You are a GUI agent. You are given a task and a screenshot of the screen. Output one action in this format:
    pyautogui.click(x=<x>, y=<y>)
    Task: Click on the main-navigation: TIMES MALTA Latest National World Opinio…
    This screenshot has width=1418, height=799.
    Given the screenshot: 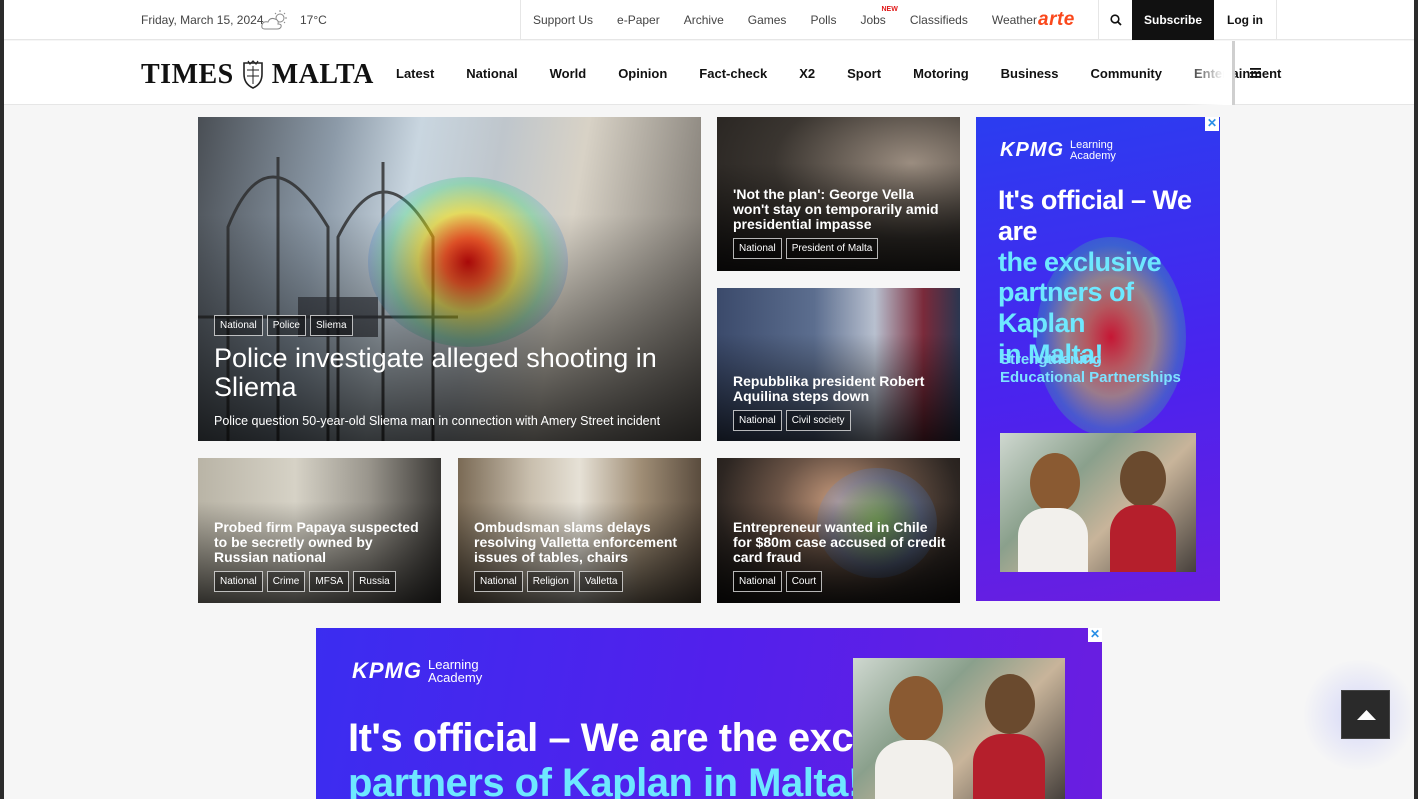 What is the action you would take?
    pyautogui.click(x=709, y=73)
    